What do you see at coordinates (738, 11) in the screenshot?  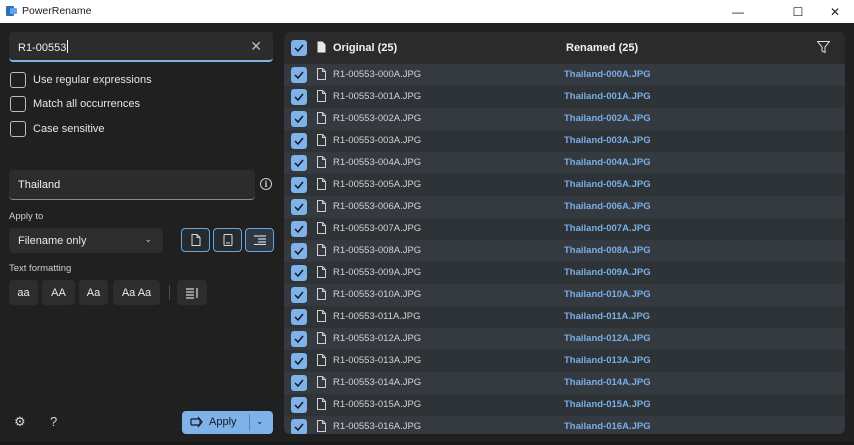 I see `minimize-button: —` at bounding box center [738, 11].